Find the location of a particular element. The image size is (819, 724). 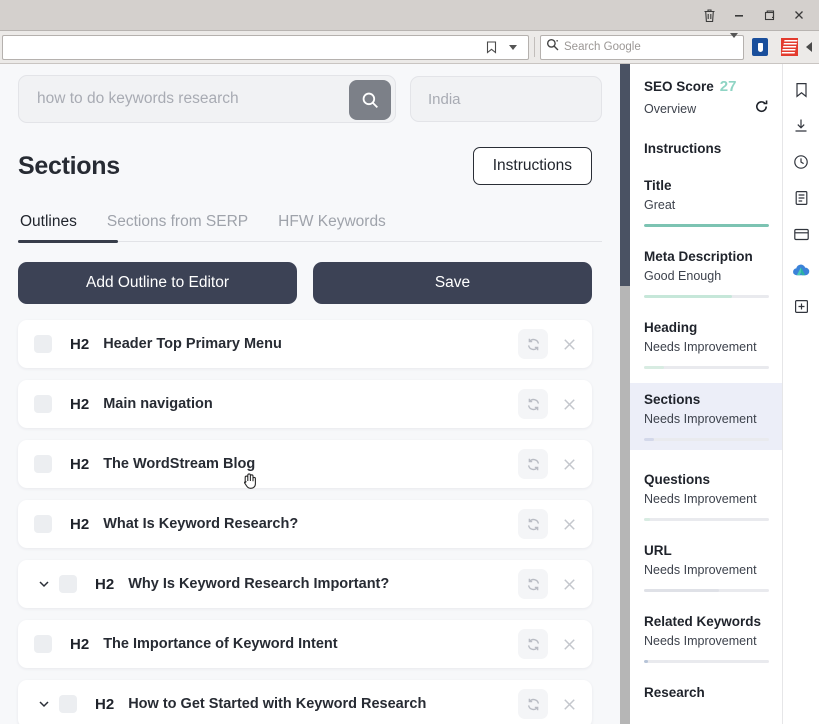

add-panel-icon is located at coordinates (801, 306).